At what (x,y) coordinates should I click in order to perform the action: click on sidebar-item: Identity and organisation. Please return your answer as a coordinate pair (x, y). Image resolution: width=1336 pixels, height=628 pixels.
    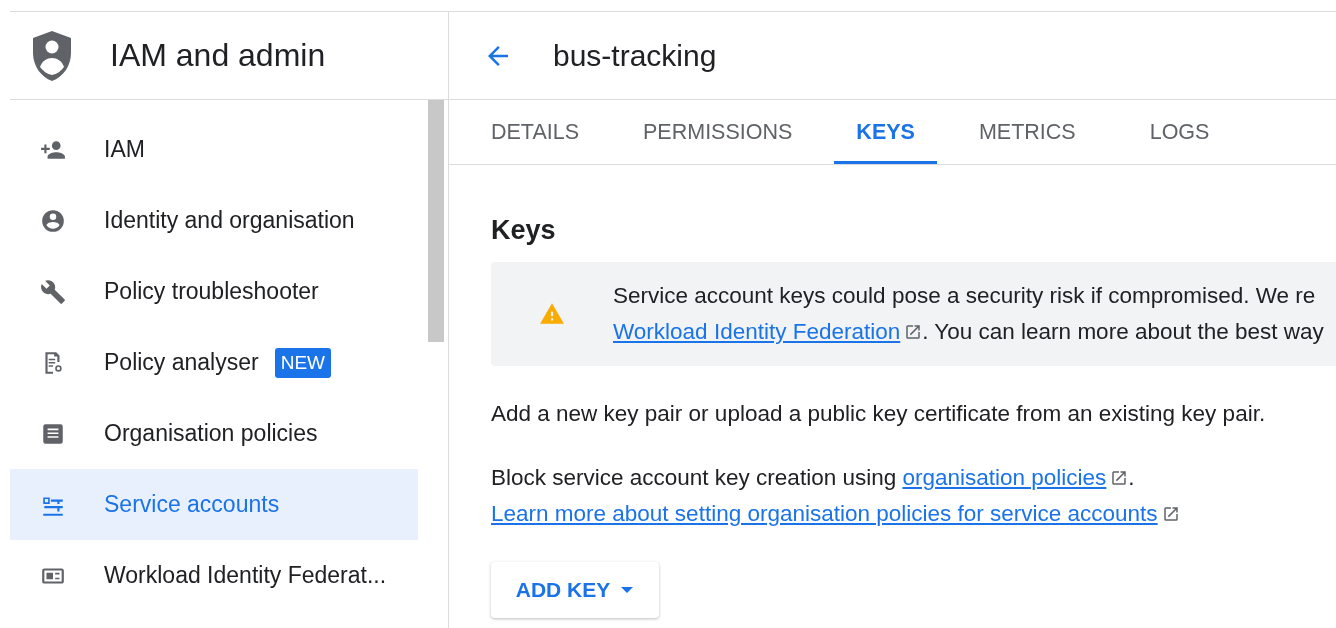
    Looking at the image, I should click on (214, 220).